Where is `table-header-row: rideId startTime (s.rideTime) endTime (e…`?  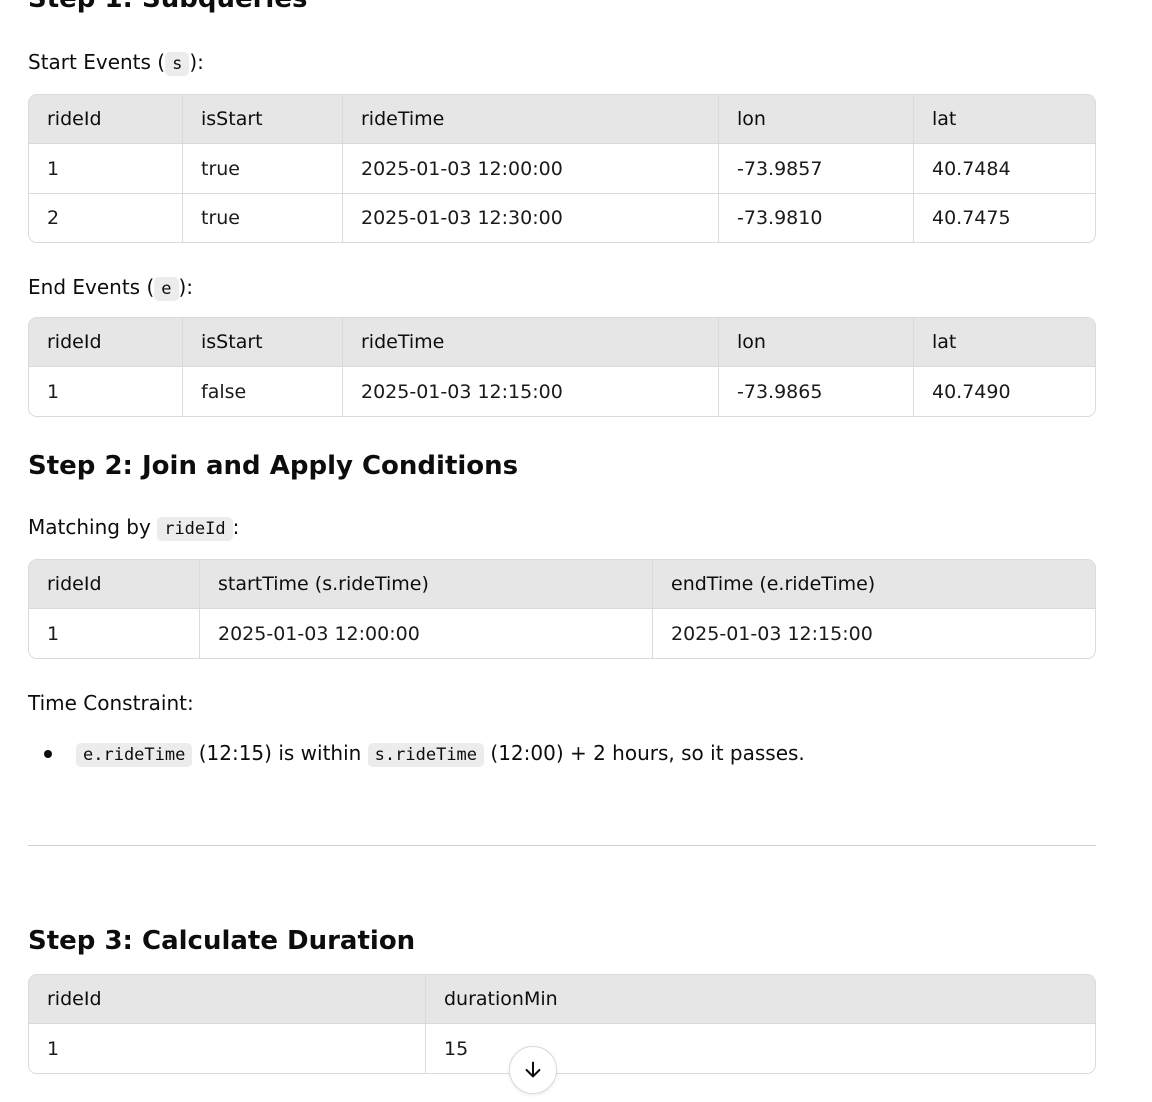
table-header-row: rideId startTime (s.rideTime) endTime (e… is located at coordinates (562, 584).